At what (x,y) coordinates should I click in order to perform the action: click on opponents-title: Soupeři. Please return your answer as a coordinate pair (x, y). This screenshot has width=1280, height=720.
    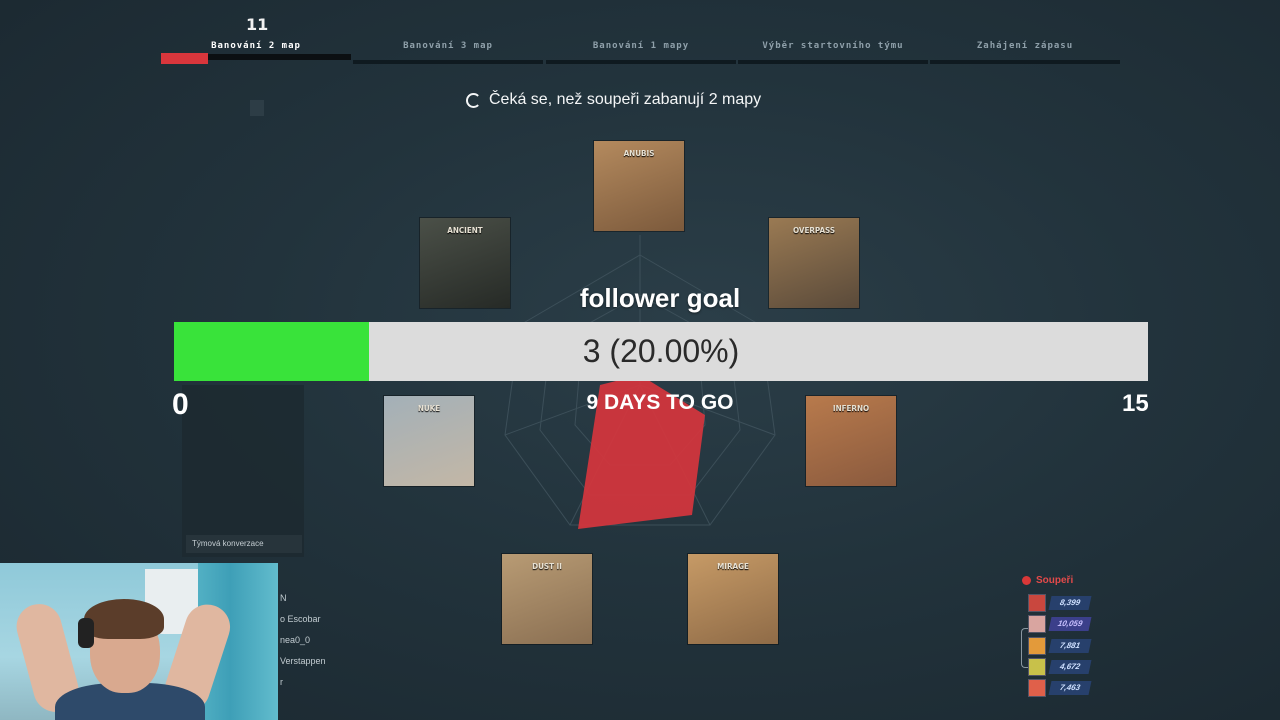
    Looking at the image, I should click on (1055, 580).